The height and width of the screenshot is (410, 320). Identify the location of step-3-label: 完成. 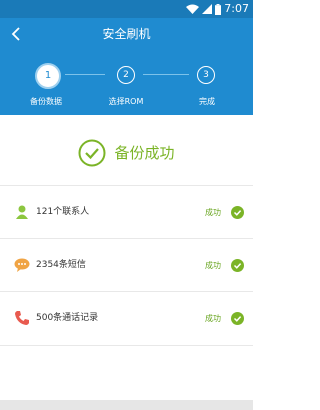
(207, 101).